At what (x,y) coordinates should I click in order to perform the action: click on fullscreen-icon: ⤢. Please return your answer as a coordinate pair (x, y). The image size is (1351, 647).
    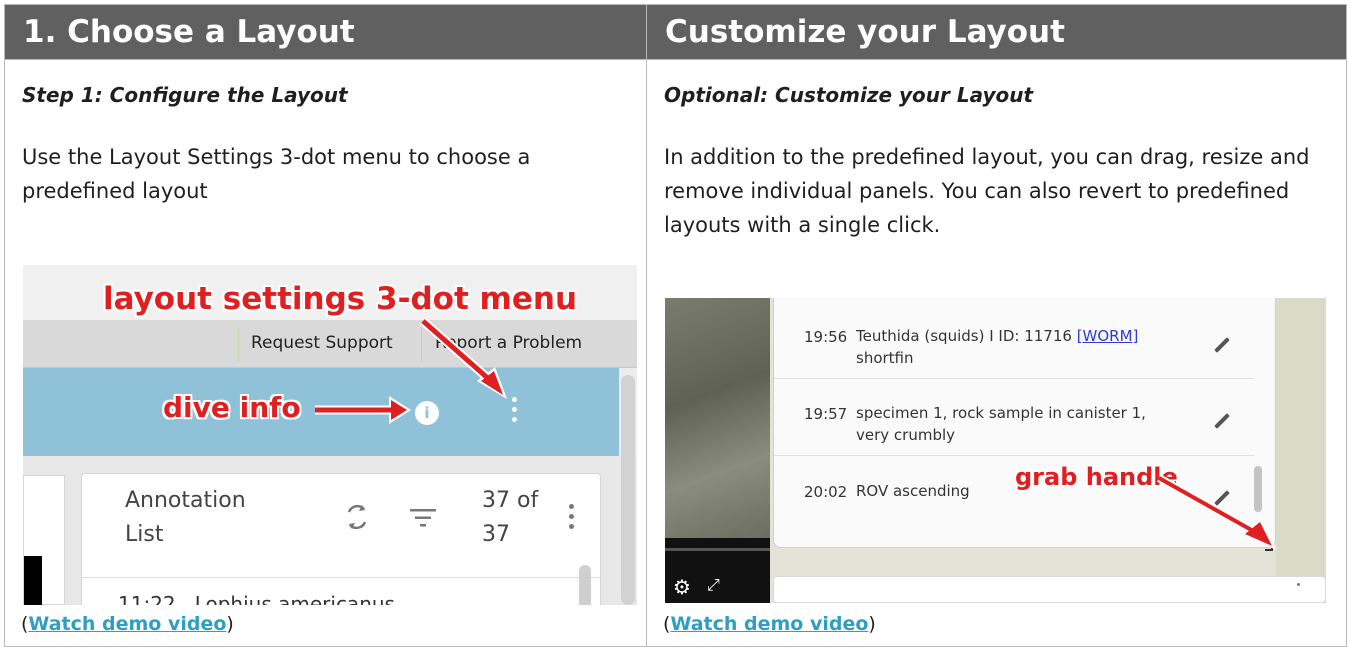
    Looking at the image, I should click on (713, 585).